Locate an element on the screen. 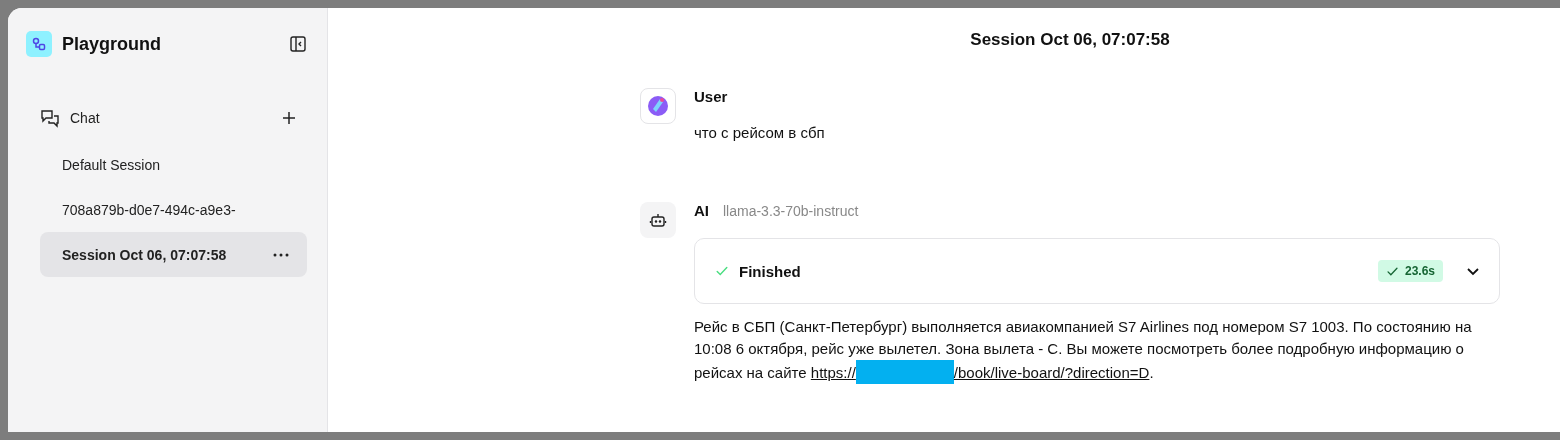  more-icon is located at coordinates (281, 254).